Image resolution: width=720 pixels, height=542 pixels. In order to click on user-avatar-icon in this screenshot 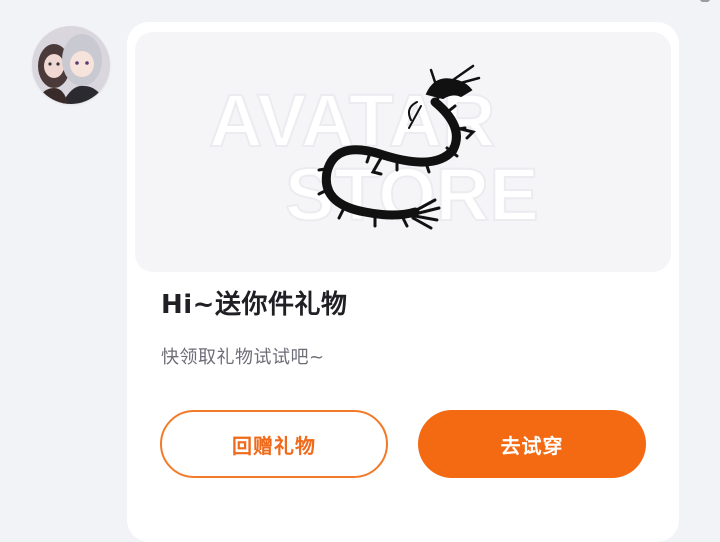, I will do `click(71, 65)`.